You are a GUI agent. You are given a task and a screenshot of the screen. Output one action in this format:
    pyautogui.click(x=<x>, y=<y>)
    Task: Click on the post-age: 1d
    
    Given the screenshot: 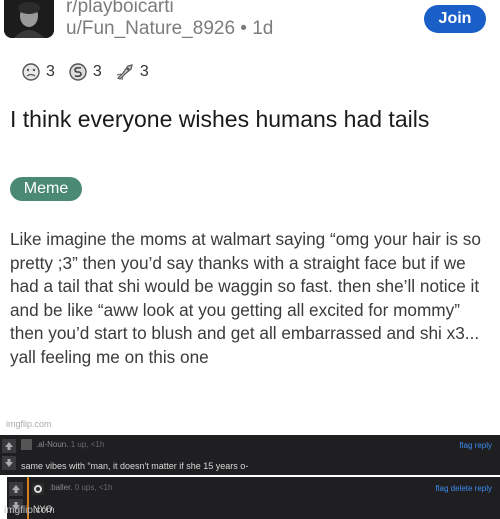 What is the action you would take?
    pyautogui.click(x=263, y=28)
    